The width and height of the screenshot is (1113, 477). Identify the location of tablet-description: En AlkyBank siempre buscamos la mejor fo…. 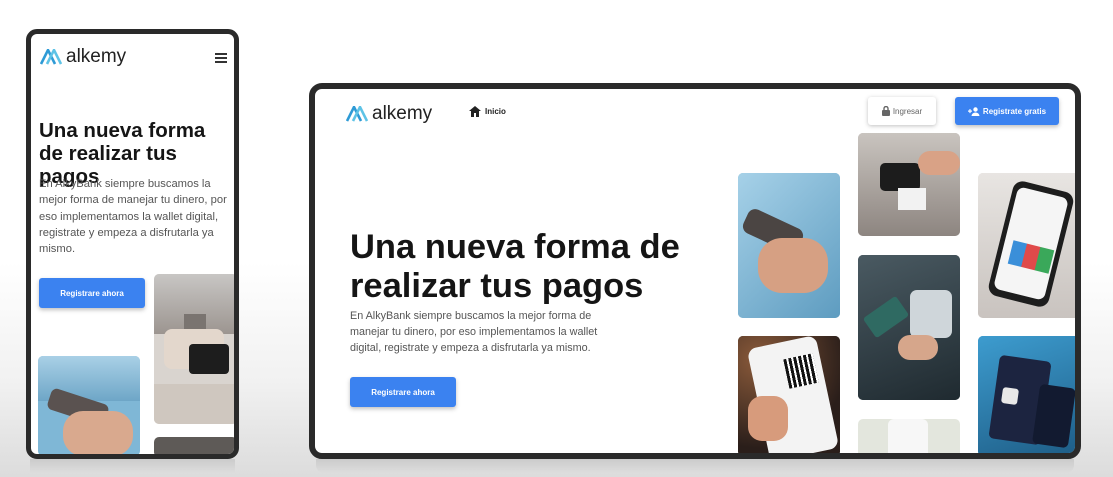
(474, 332).